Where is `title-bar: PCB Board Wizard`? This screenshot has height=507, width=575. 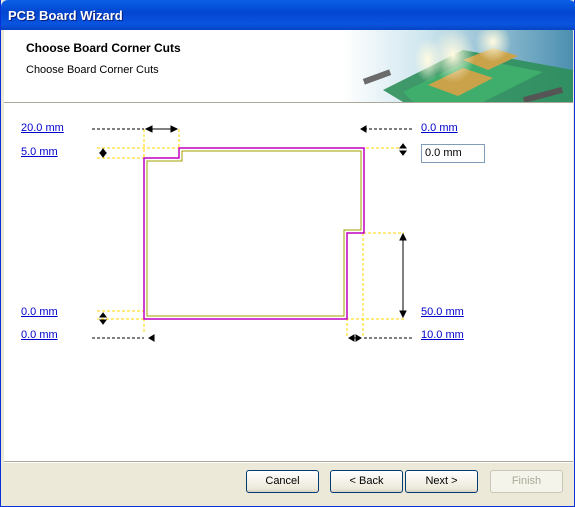 title-bar: PCB Board Wizard is located at coordinates (288, 15).